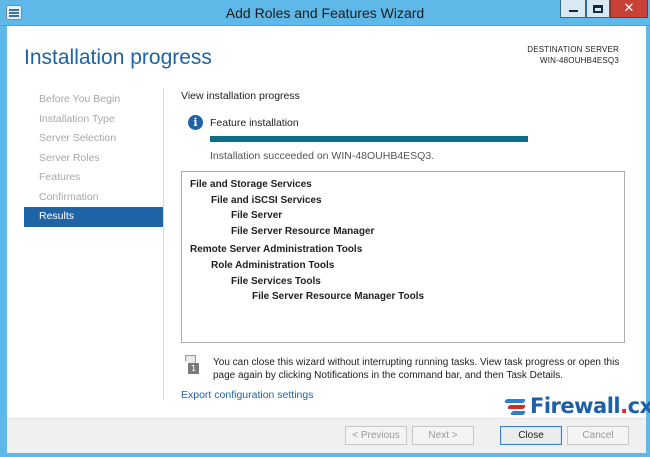 The width and height of the screenshot is (650, 457). What do you see at coordinates (303, 232) in the screenshot?
I see `list-item: File Server Resource Manager` at bounding box center [303, 232].